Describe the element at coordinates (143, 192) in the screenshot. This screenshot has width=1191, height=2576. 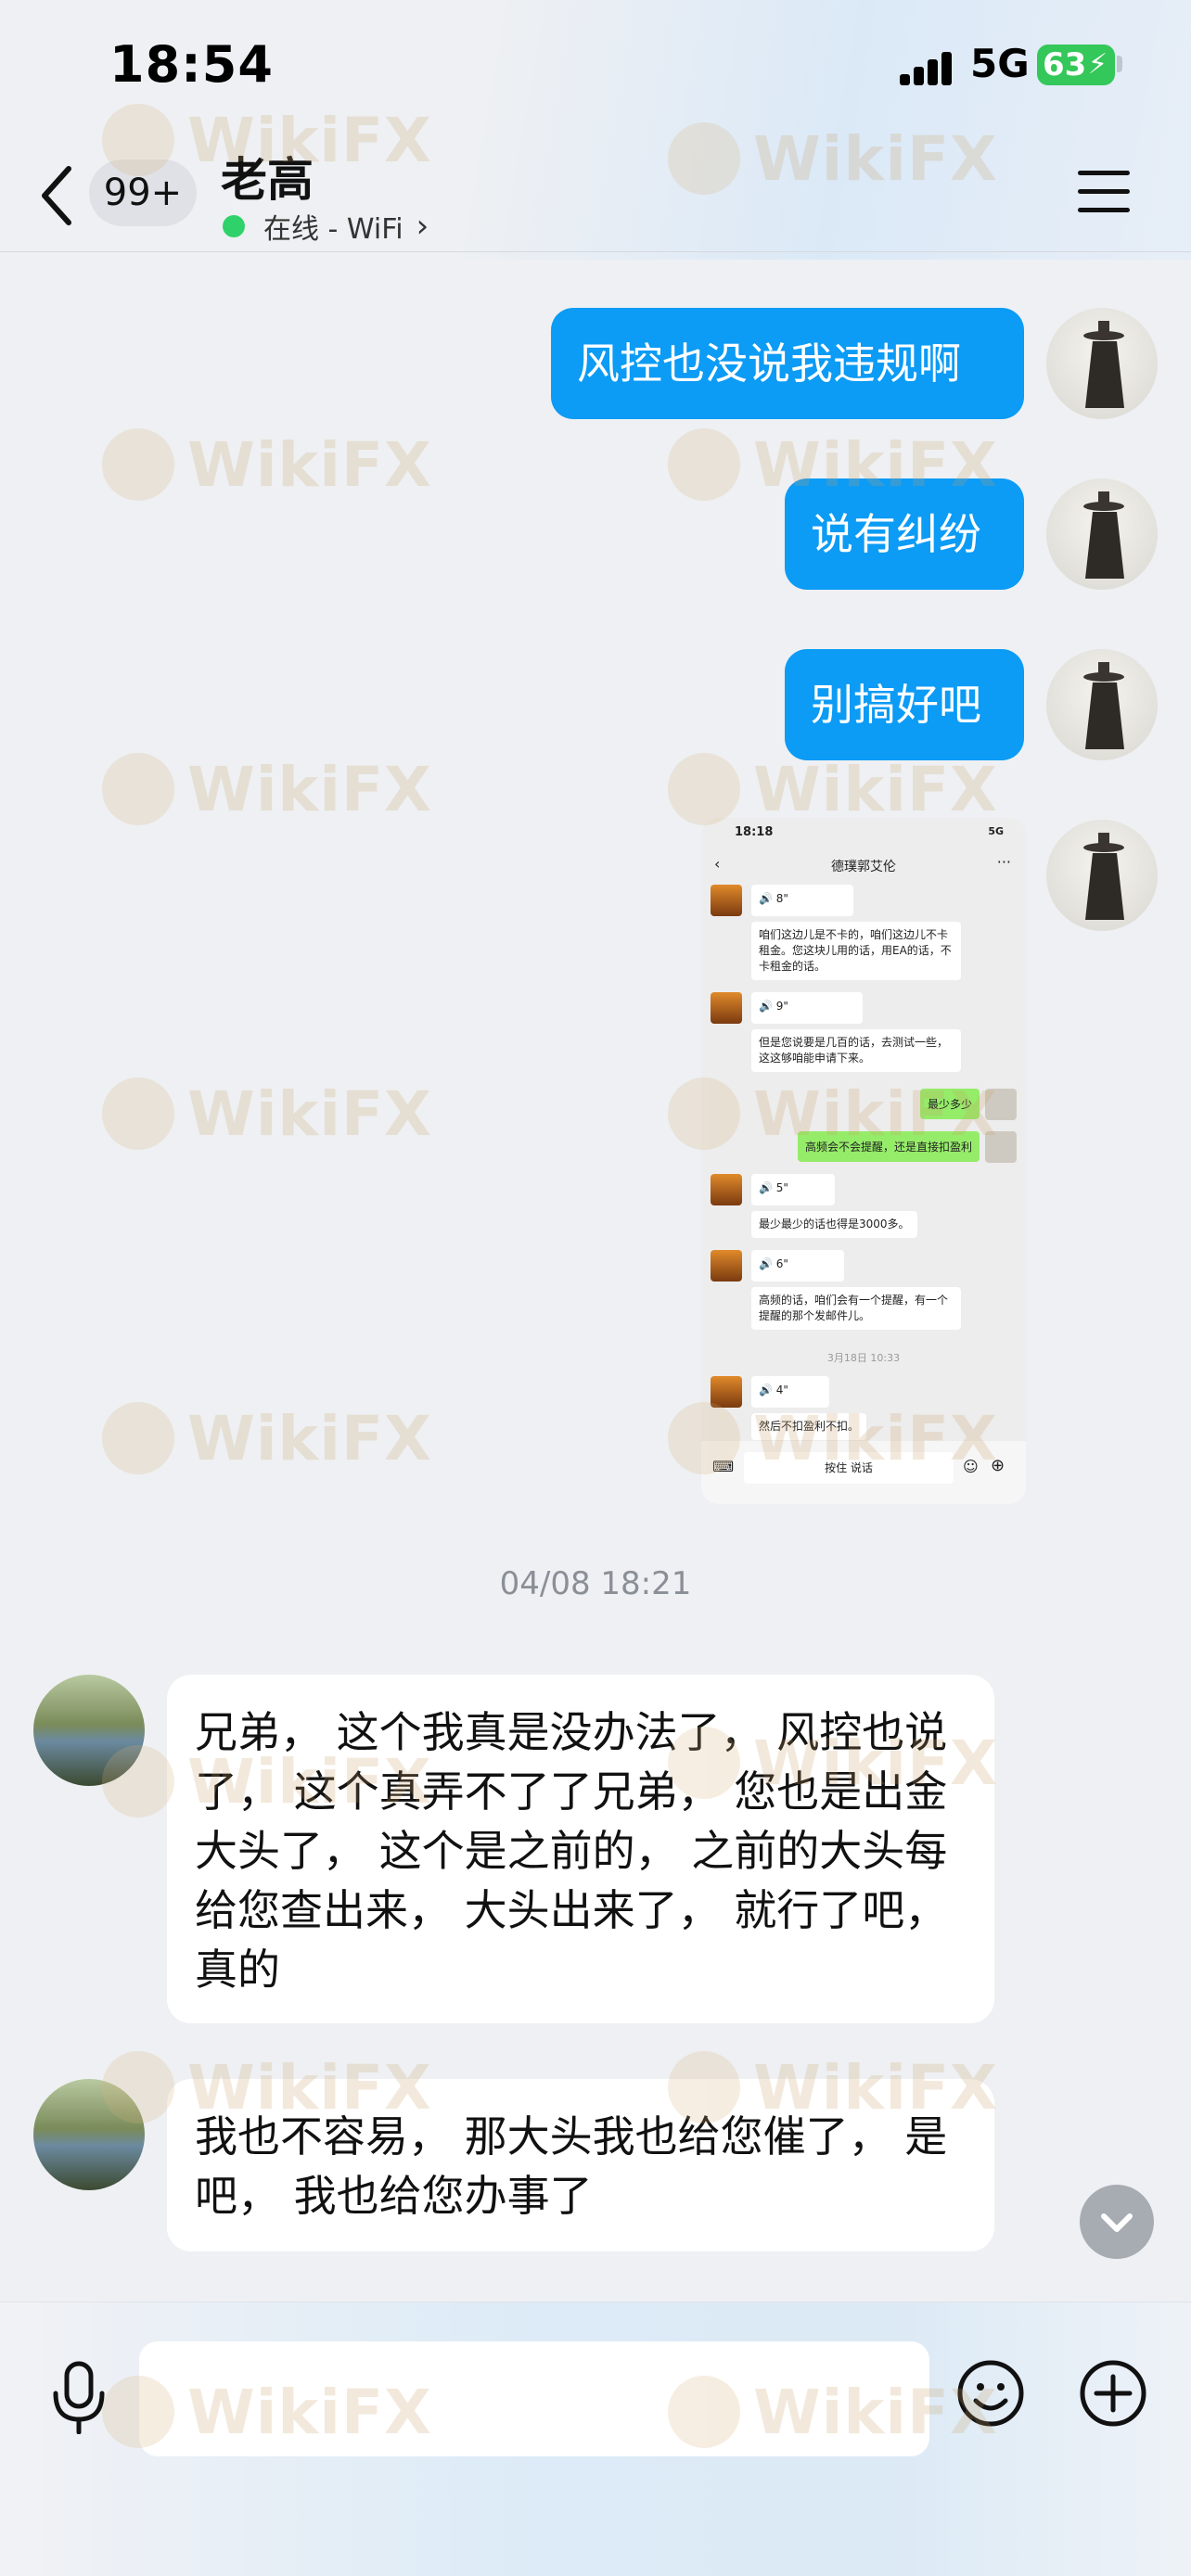
I see `unread-badge: 99+` at that location.